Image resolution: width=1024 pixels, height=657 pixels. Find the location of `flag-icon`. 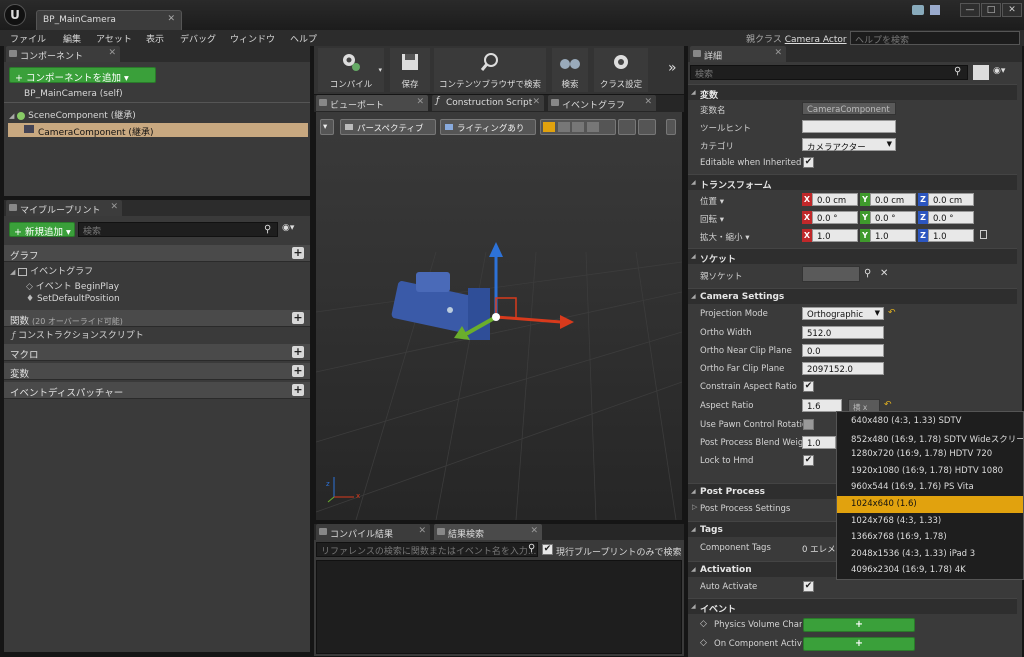

flag-icon is located at coordinates (935, 10).